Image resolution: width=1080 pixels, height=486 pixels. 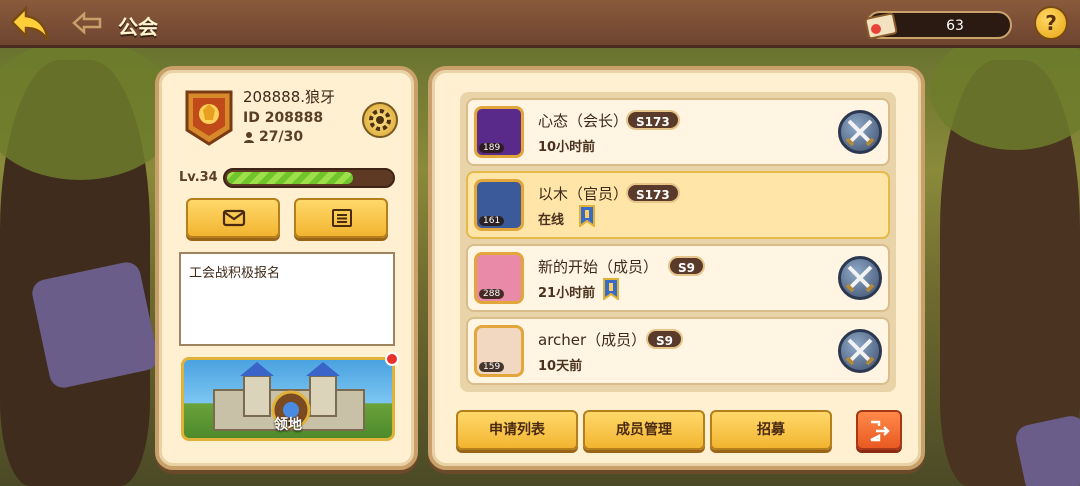 What do you see at coordinates (678, 132) in the screenshot?
I see `member-row: 189 心态（会长） S173 10小时前` at bounding box center [678, 132].